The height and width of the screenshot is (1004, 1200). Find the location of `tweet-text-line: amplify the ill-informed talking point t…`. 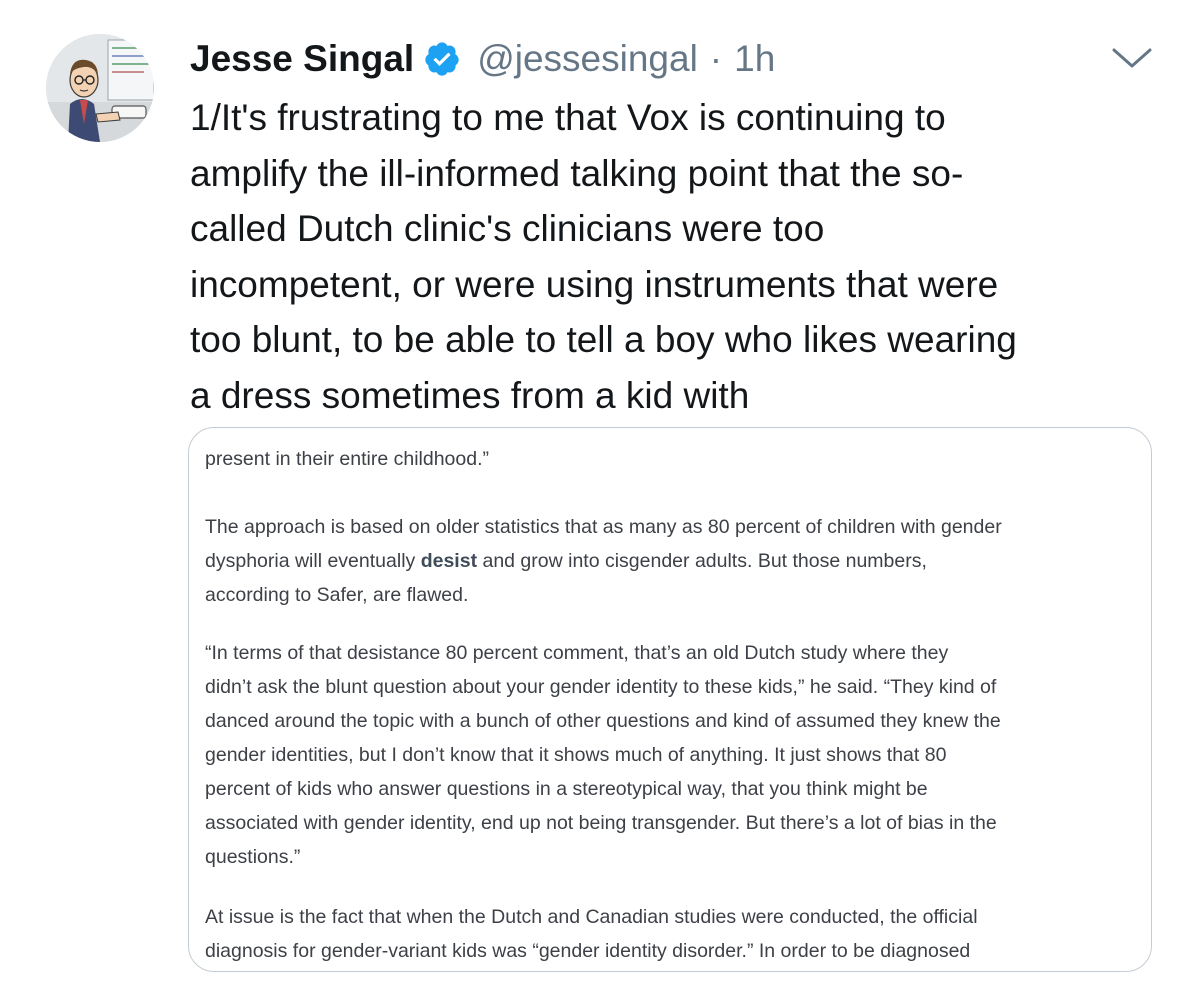

tweet-text-line: amplify the ill-informed talking point t… is located at coordinates (577, 173).